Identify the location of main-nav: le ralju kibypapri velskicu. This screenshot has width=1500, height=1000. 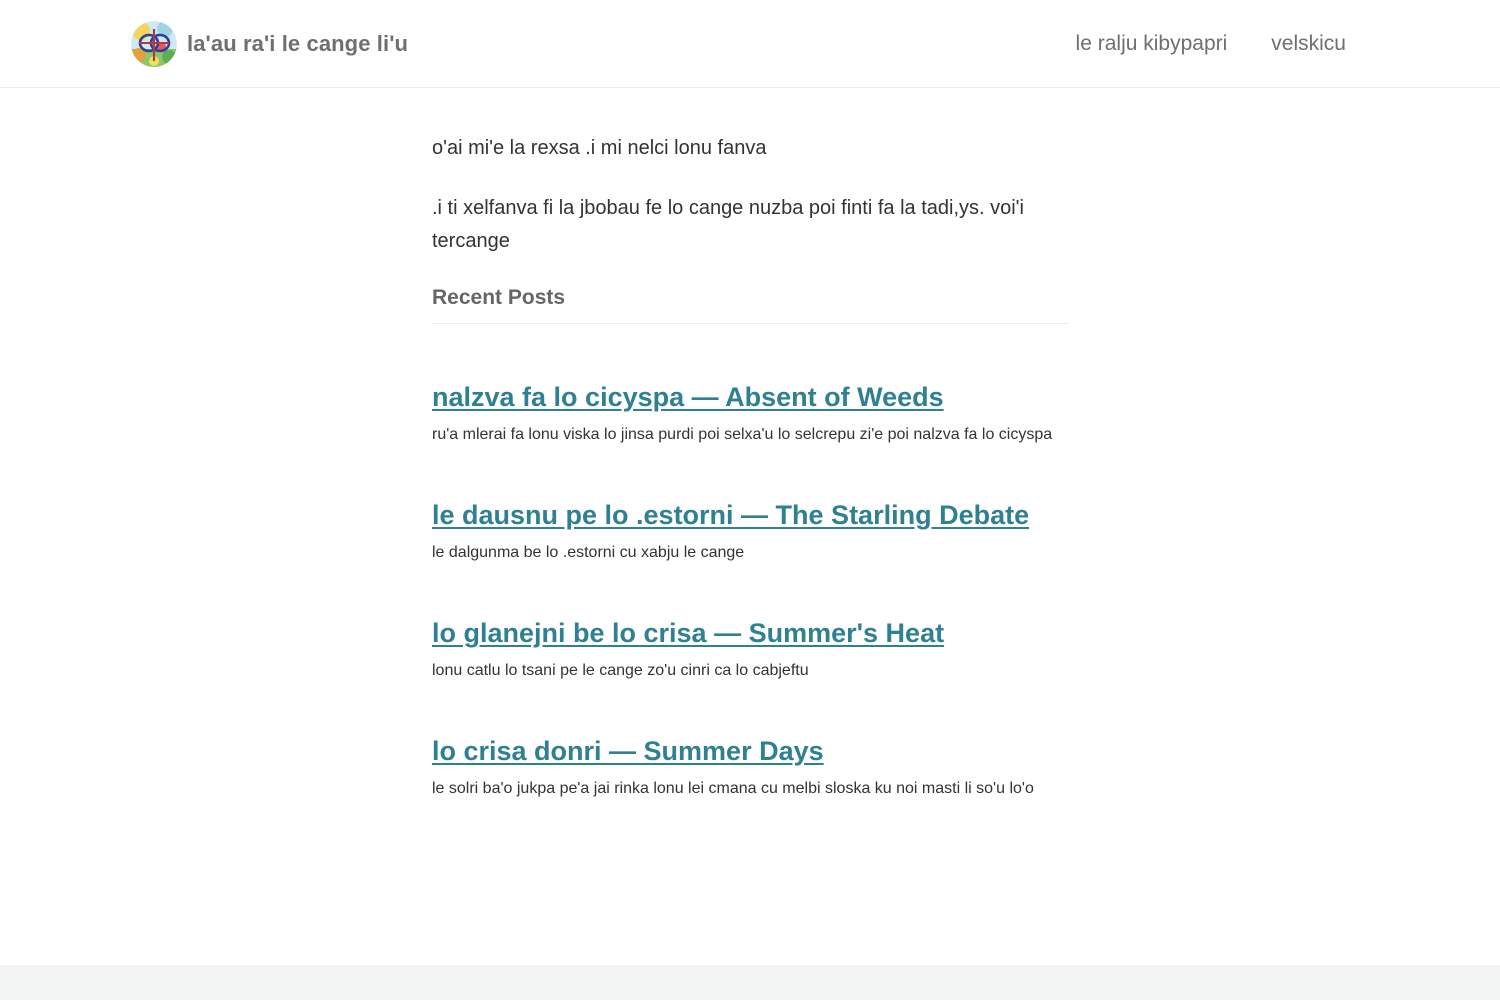
(1211, 44).